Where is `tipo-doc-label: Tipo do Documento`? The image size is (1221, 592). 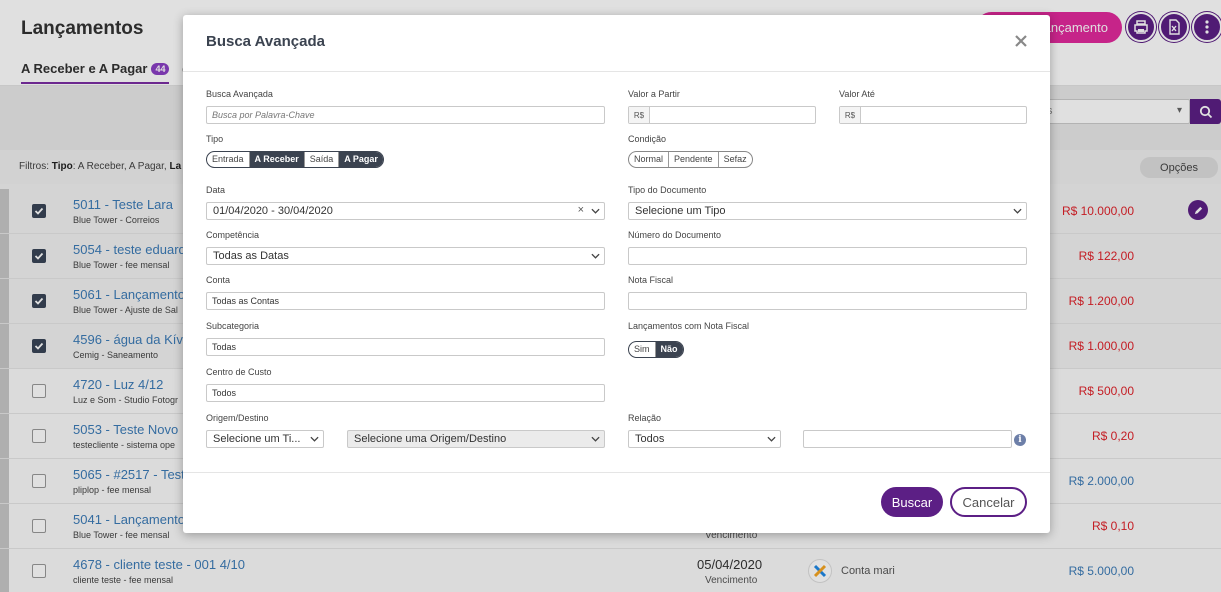
tipo-doc-label: Tipo do Documento is located at coordinates (667, 190).